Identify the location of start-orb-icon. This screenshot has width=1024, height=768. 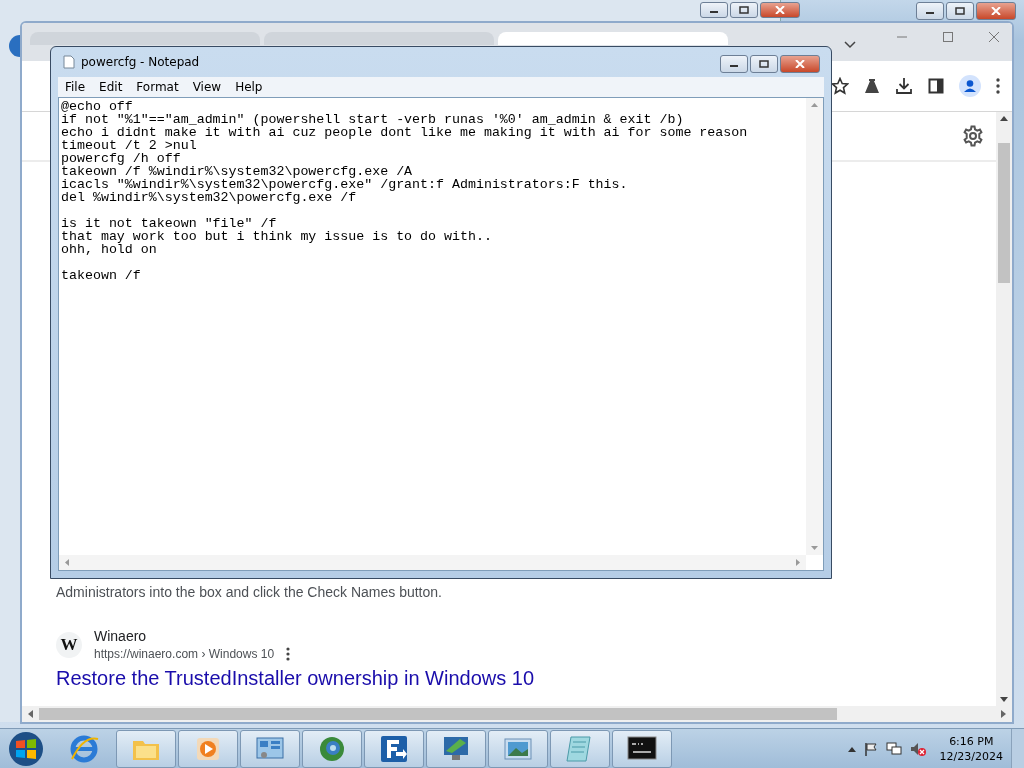
(26, 749).